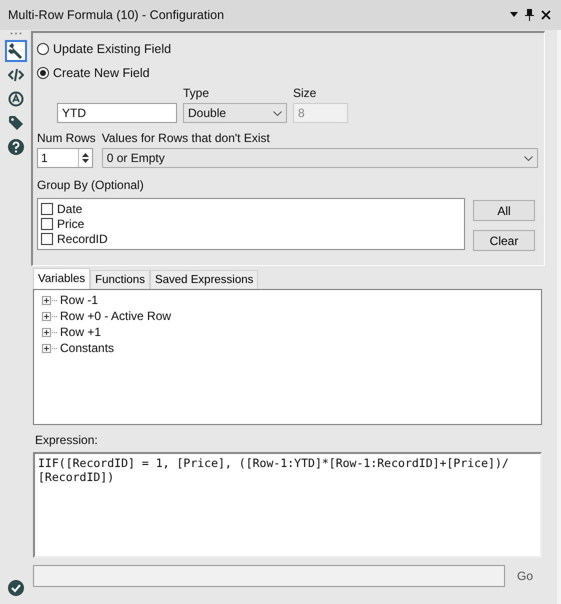  What do you see at coordinates (61, 278) in the screenshot?
I see `tab: Variables` at bounding box center [61, 278].